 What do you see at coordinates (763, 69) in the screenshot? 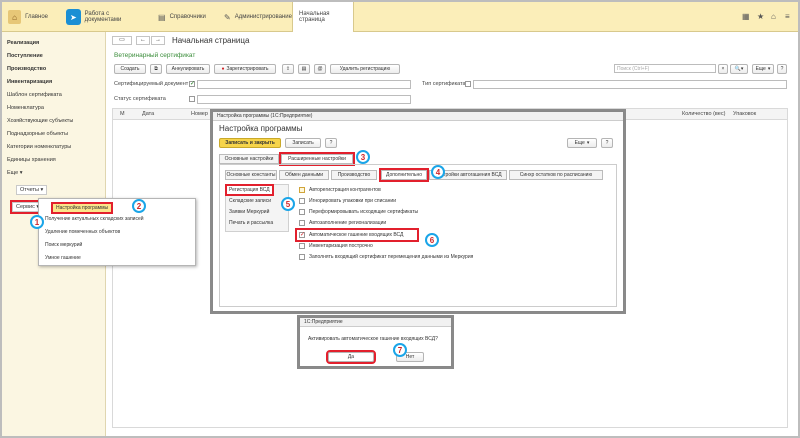
I see `more-button: Еще ▾` at bounding box center [763, 69].